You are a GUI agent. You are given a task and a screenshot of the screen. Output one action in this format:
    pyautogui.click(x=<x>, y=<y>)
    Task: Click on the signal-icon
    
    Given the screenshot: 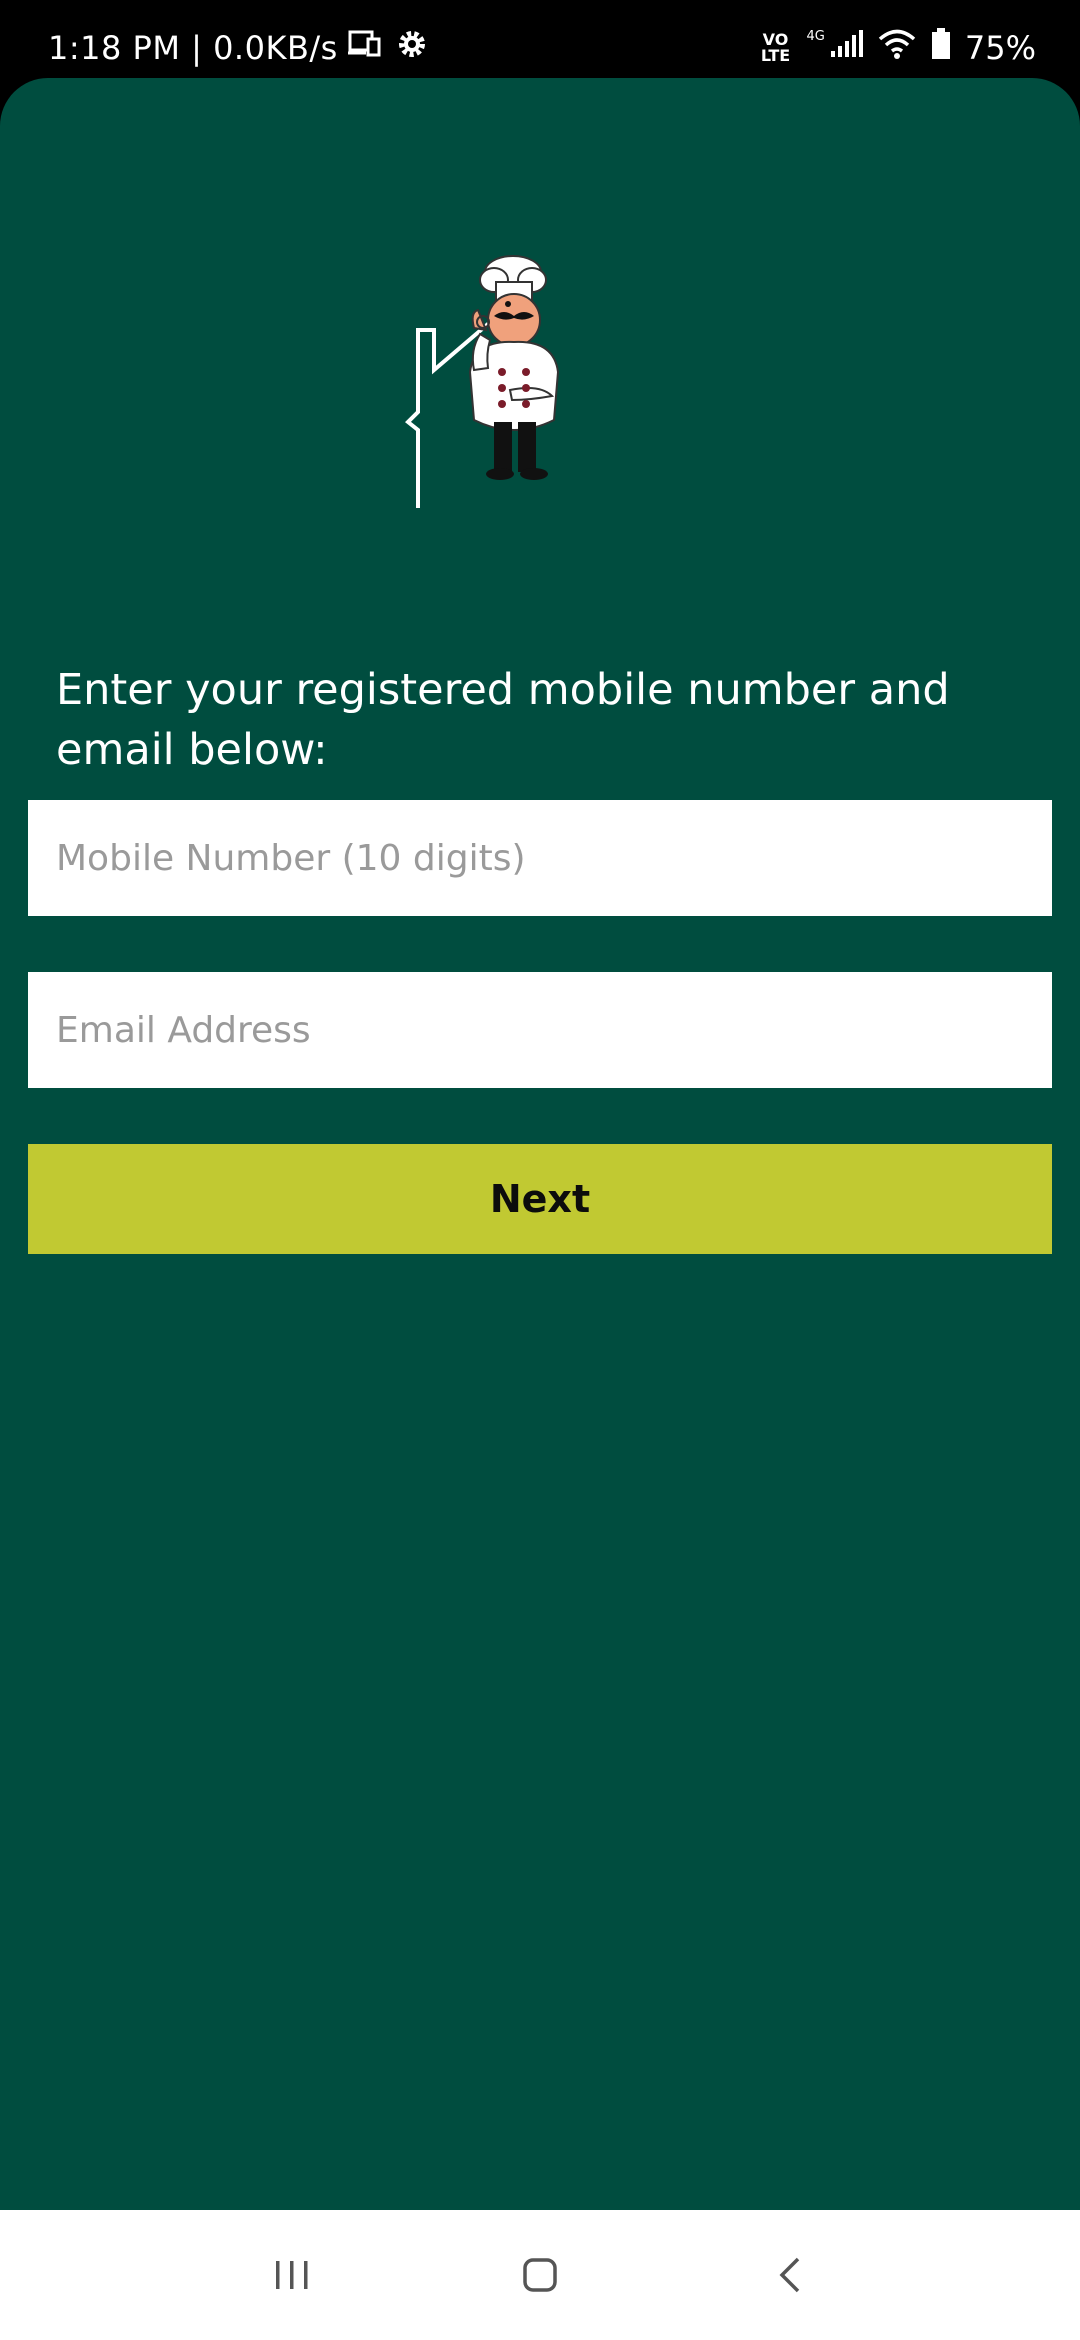 What is the action you would take?
    pyautogui.click(x=846, y=48)
    